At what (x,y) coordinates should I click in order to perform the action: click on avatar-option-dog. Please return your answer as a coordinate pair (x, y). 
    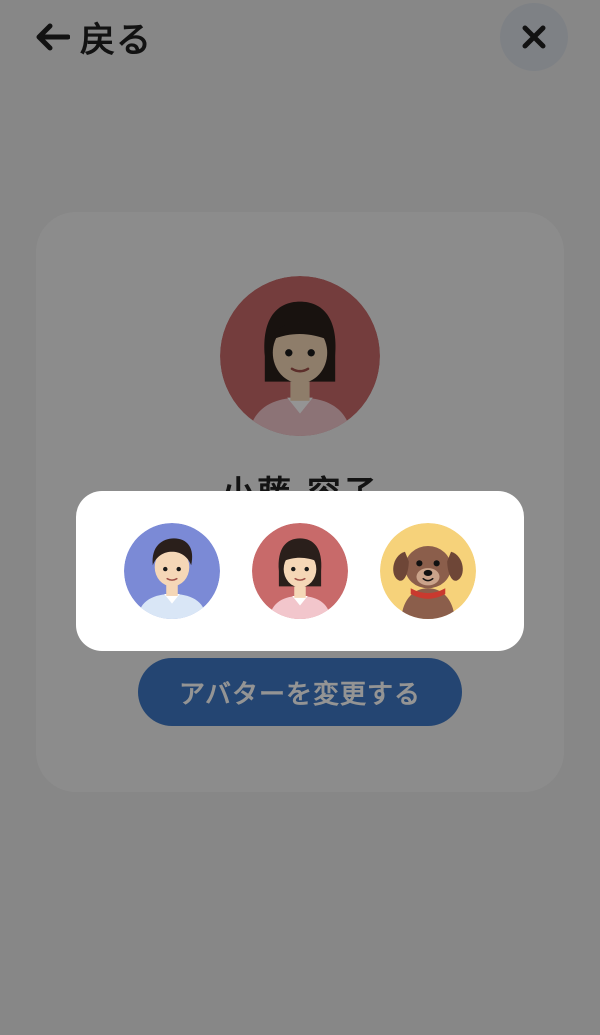
    Looking at the image, I should click on (428, 571).